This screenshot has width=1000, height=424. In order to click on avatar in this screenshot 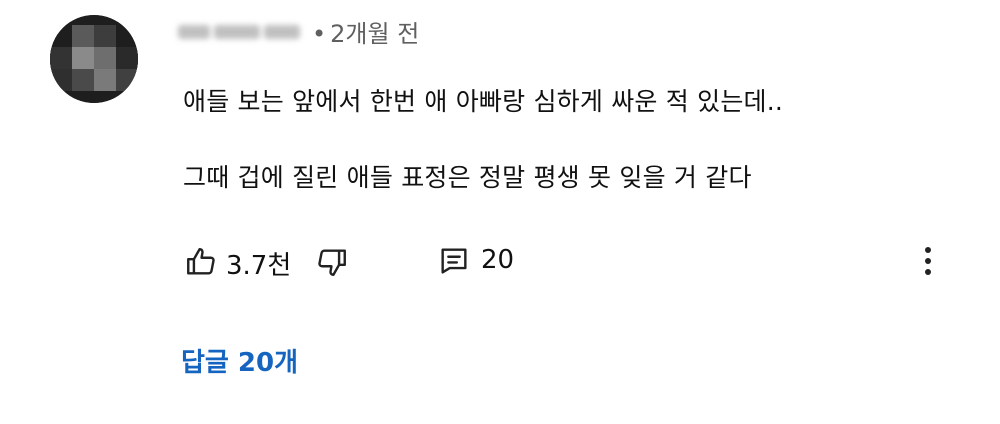, I will do `click(94, 59)`.